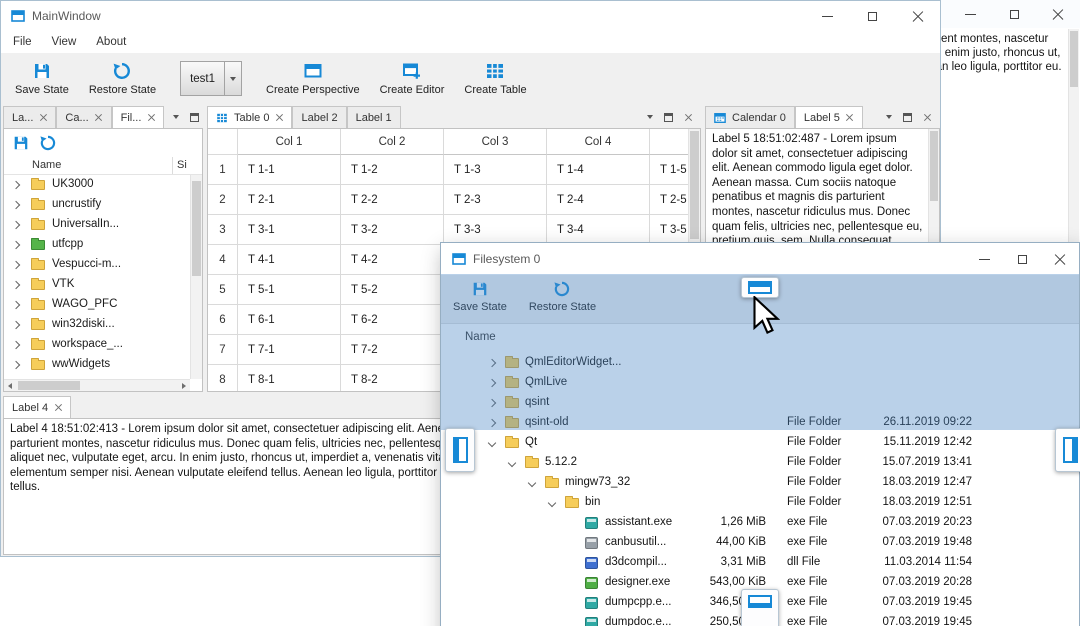  Describe the element at coordinates (289, 260) in the screenshot. I see `table-cell: T 4-1` at that location.